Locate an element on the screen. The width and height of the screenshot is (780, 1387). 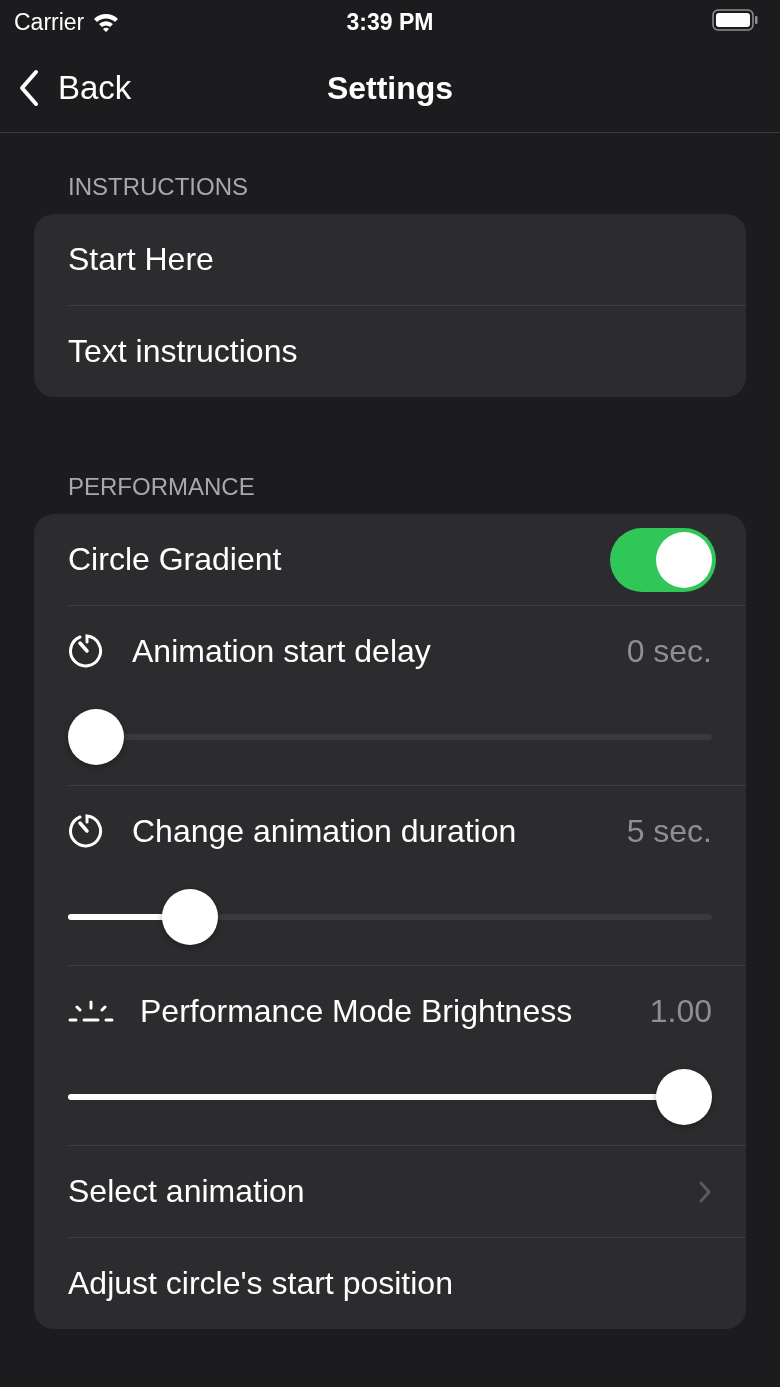
settings-row: Adjust circle's start position is located at coordinates (390, 1283).